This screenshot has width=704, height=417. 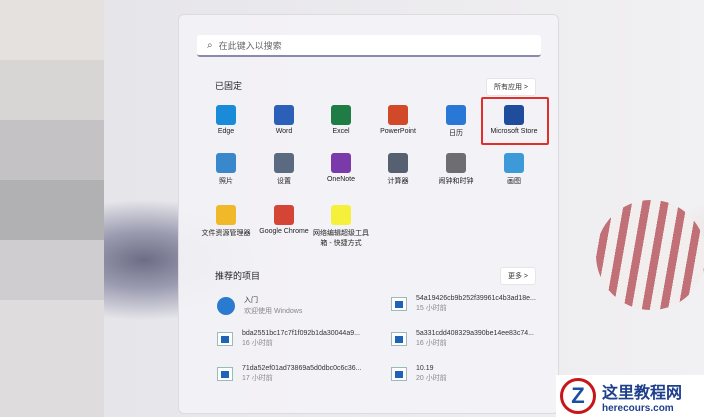 I want to click on pinned-app: 画图, so click(x=514, y=169).